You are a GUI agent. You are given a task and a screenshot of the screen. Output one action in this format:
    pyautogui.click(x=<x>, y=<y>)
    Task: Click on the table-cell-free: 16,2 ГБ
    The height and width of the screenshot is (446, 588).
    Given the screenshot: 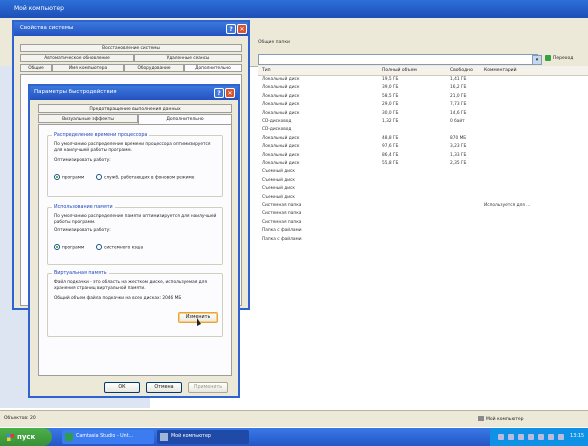 What is the action you would take?
    pyautogui.click(x=458, y=88)
    